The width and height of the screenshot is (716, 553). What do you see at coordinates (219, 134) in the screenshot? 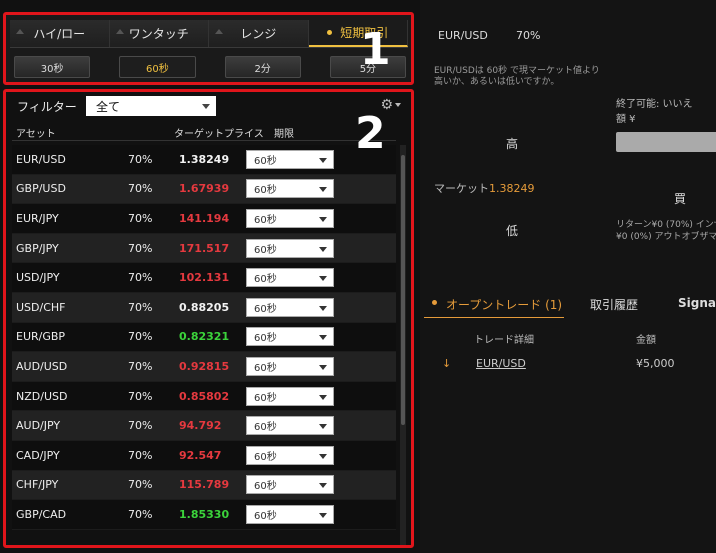
I see `header-target: ターゲットプライス` at bounding box center [219, 134].